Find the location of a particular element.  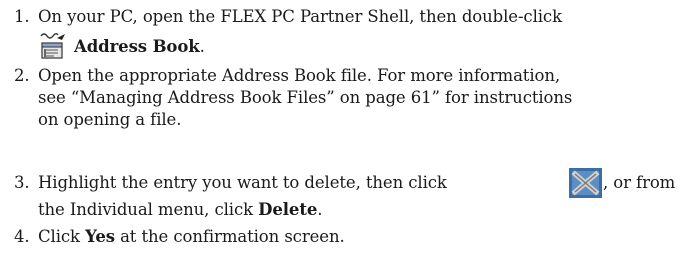

yes-label: Yes is located at coordinates (100, 236).